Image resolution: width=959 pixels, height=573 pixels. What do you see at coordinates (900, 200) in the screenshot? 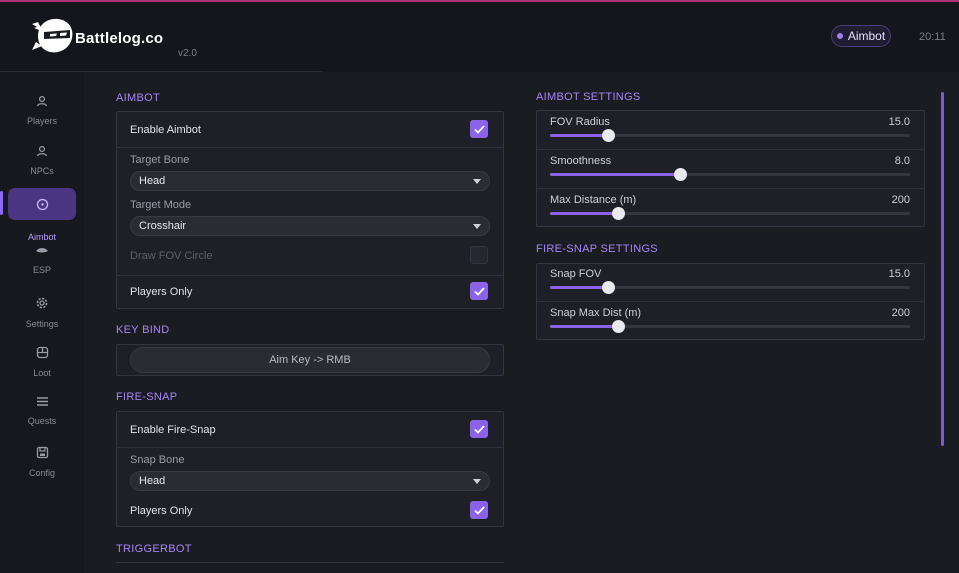
I see `max-distance-value: 200` at bounding box center [900, 200].